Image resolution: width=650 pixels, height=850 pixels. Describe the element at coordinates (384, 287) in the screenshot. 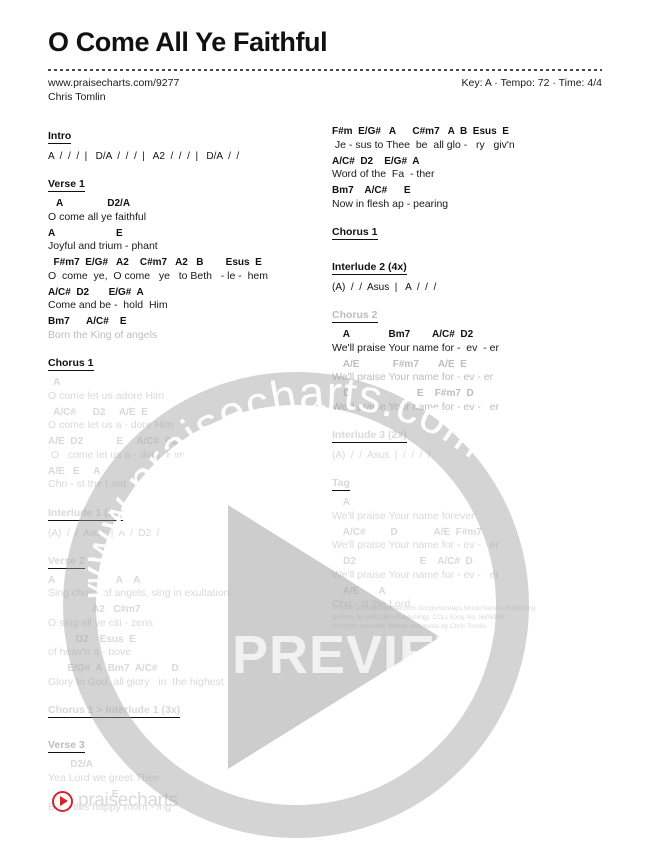

I see `measure-bar-line: (A) / / Asus | A / / /` at that location.